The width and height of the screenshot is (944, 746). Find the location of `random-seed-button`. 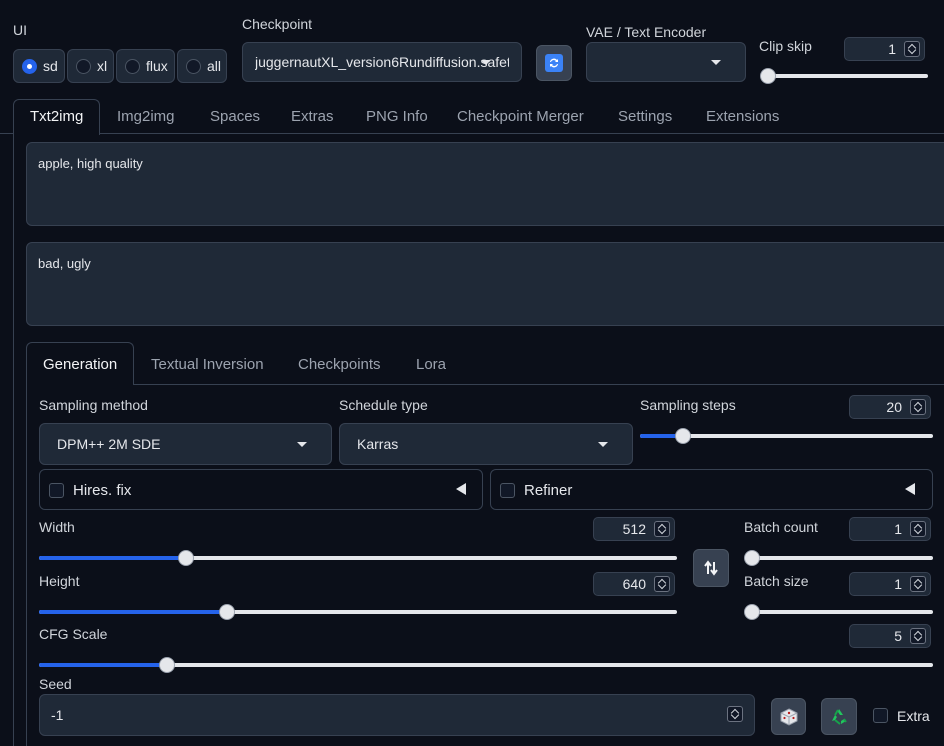

random-seed-button is located at coordinates (788, 716).